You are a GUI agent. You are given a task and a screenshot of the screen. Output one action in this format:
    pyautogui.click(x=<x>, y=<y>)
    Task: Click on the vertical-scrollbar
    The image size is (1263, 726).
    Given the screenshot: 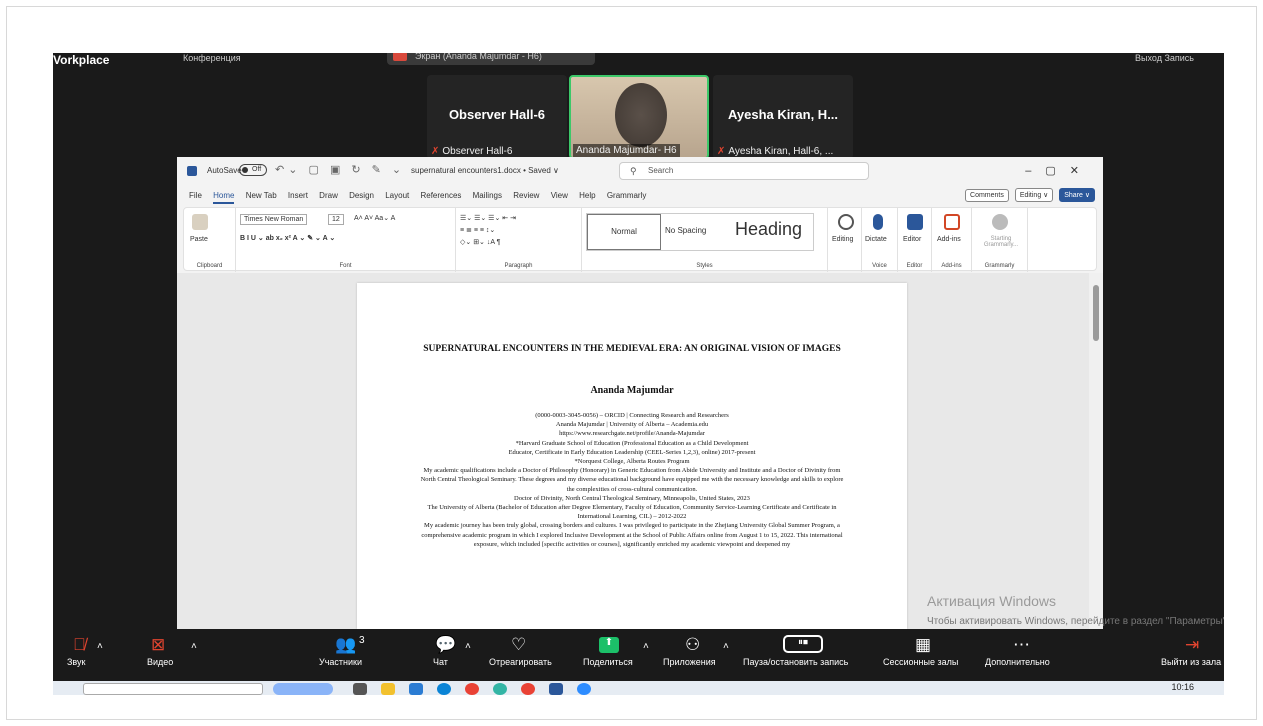 What is the action you would take?
    pyautogui.click(x=1096, y=451)
    